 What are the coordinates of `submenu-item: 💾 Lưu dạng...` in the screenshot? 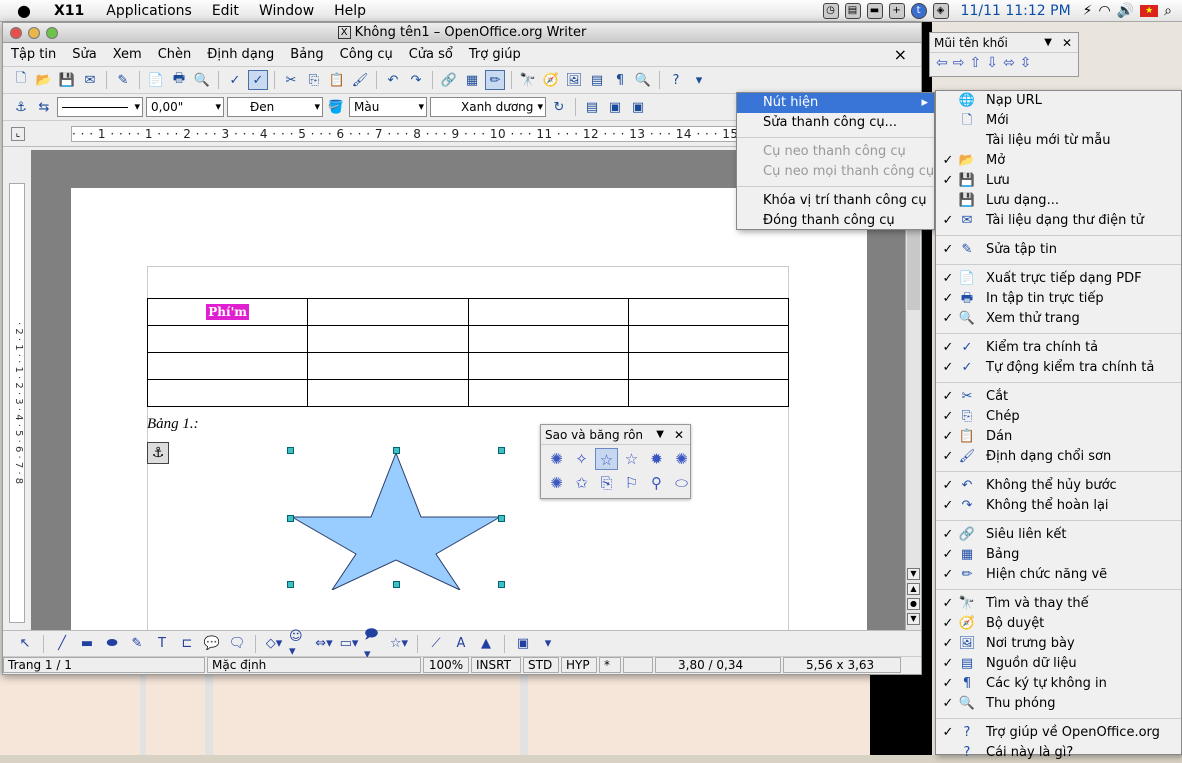 It's located at (1058, 201).